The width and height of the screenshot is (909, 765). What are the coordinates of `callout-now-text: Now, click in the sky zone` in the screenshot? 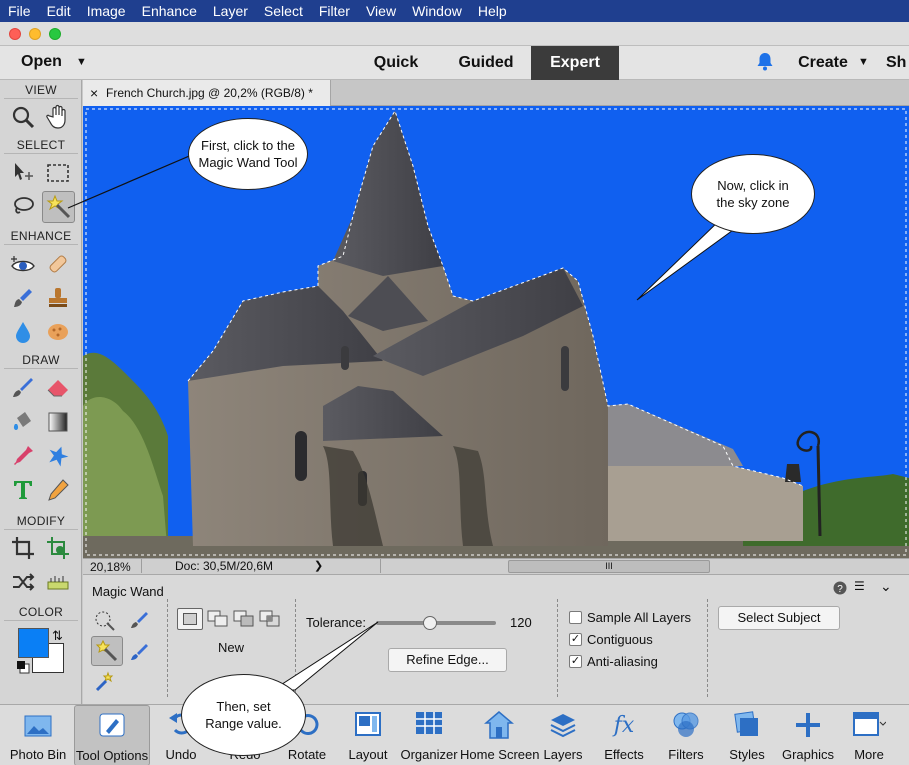 It's located at (753, 194).